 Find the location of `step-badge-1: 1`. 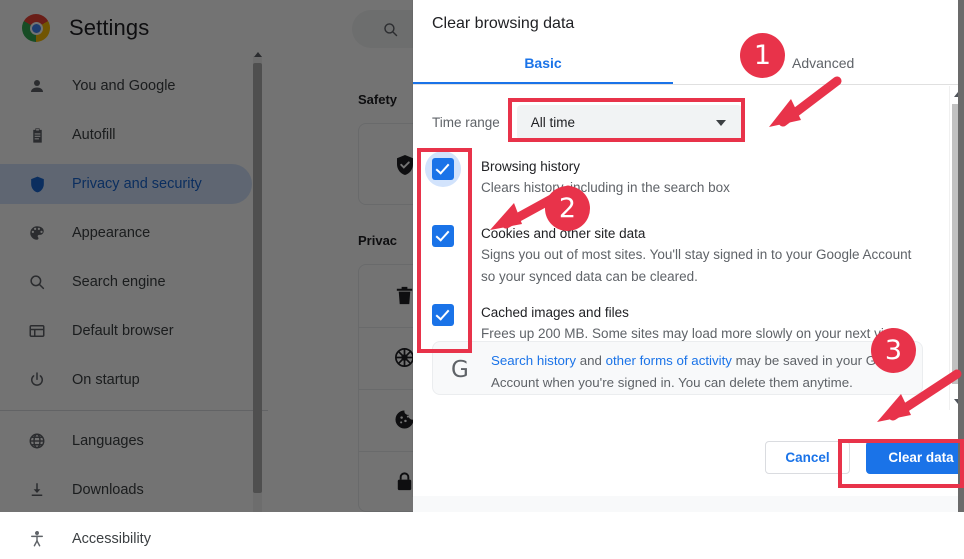

step-badge-1: 1 is located at coordinates (762, 55).